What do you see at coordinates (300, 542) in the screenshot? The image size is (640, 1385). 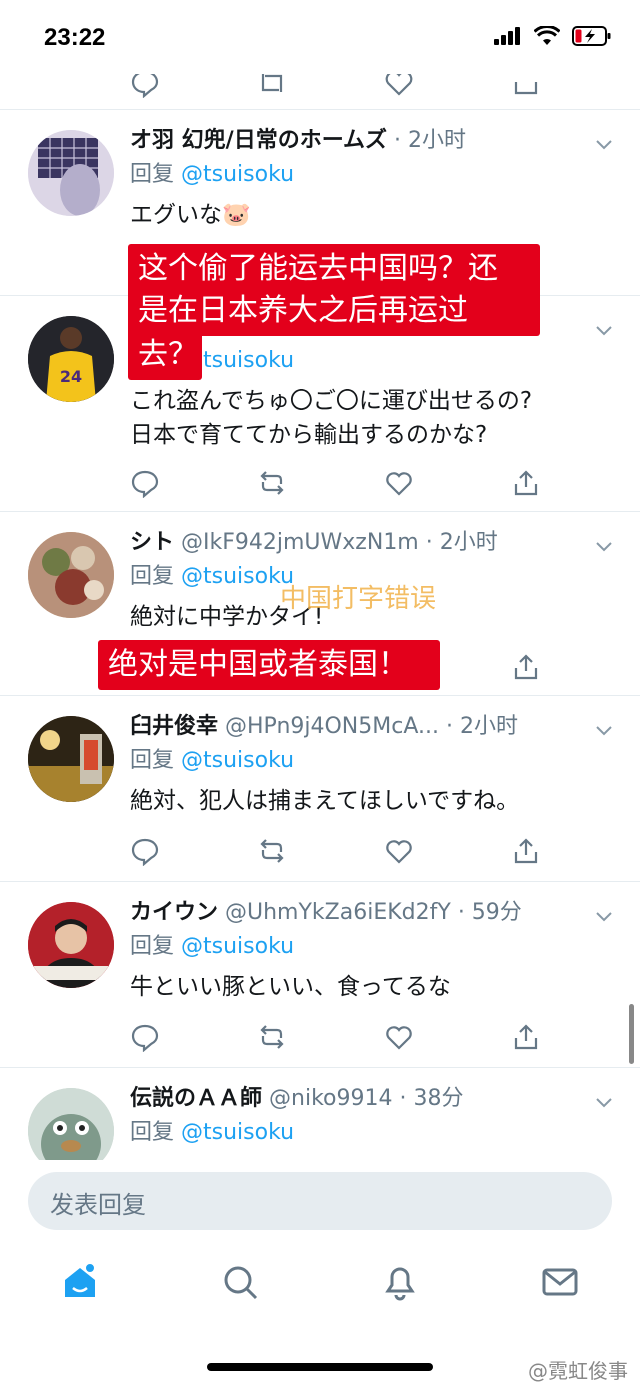 I see `user-handle: @IkF942jmUWxzN1m` at bounding box center [300, 542].